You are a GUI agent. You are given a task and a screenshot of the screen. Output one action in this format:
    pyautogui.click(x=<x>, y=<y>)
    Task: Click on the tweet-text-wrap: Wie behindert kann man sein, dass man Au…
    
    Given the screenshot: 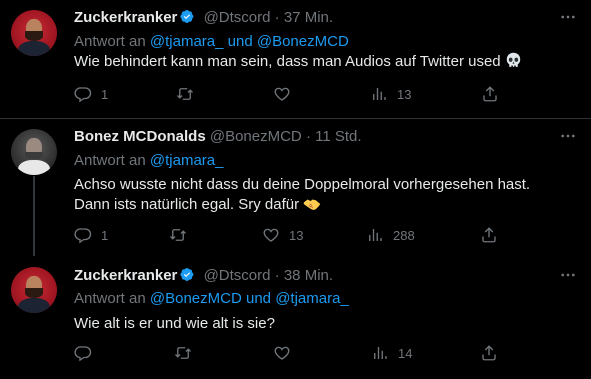 What is the action you would take?
    pyautogui.click(x=309, y=62)
    